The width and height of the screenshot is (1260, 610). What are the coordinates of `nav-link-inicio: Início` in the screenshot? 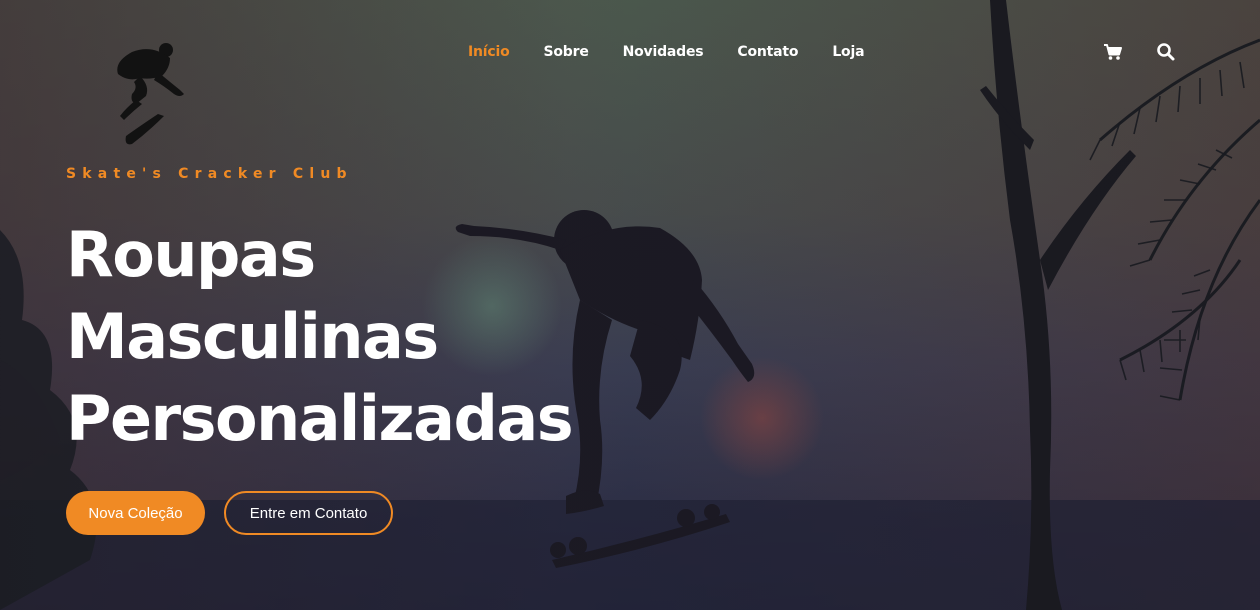 It's located at (489, 52).